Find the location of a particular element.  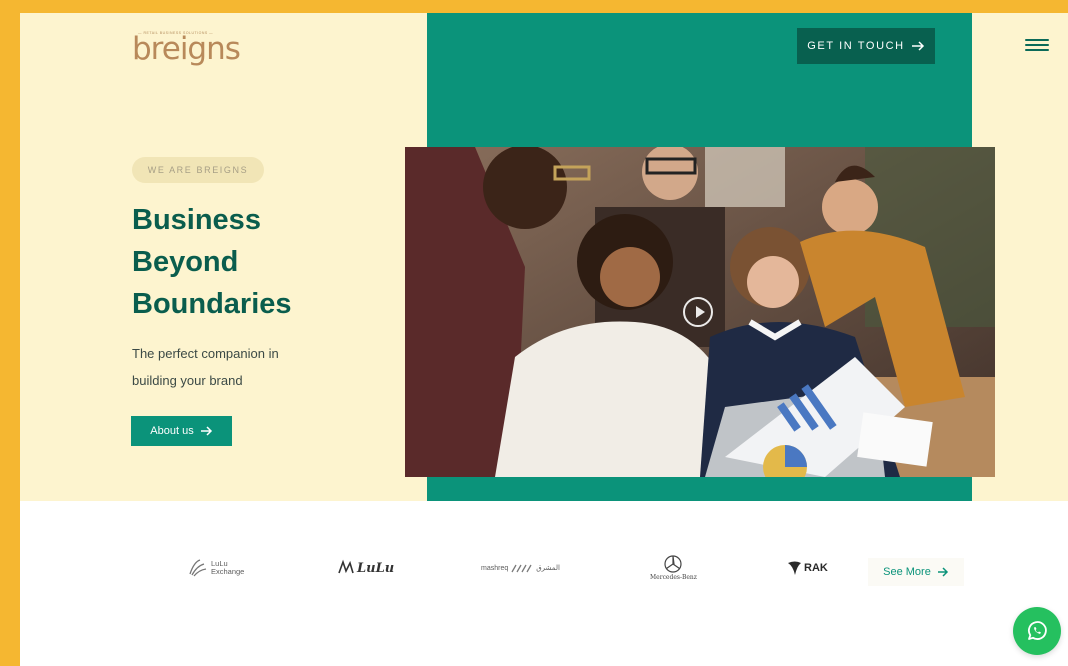

partner-logo-rak: RAK is located at coordinates (807, 568).